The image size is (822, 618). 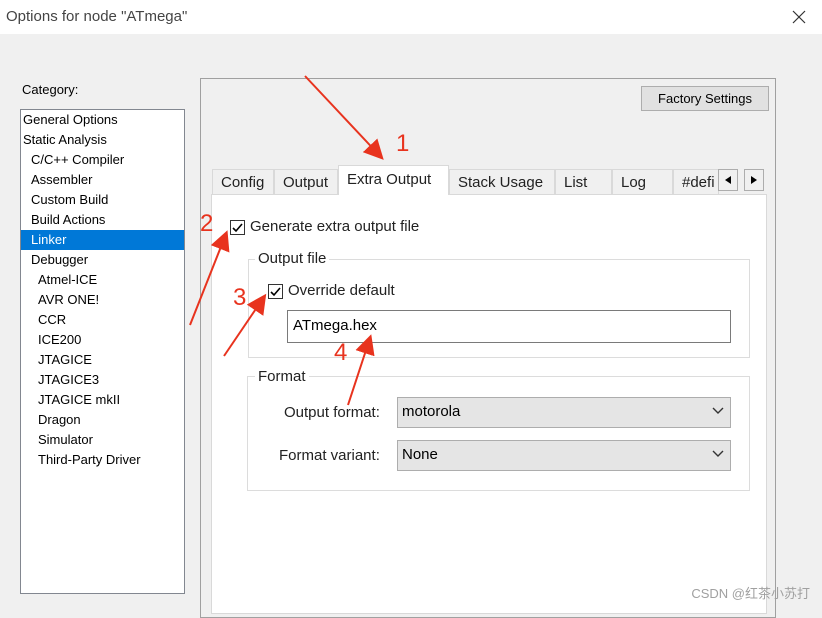 I want to click on category-item: ICE200, so click(x=102, y=340).